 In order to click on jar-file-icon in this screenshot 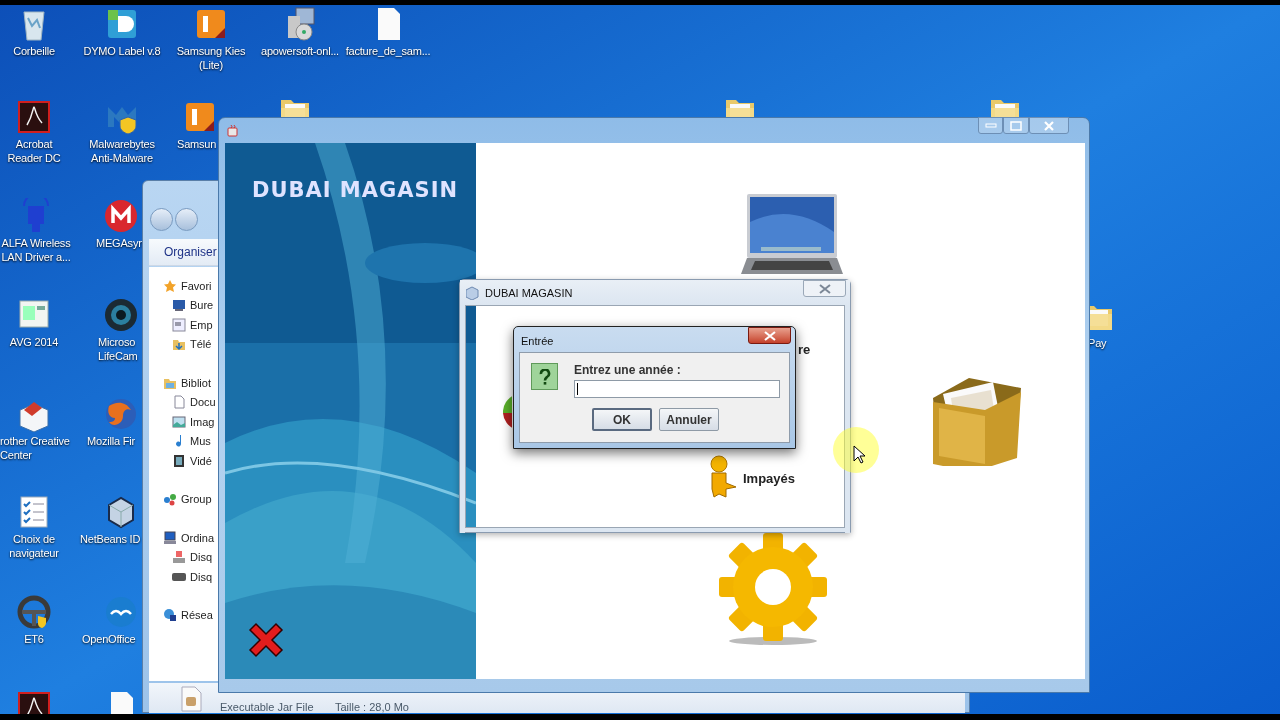, I will do `click(191, 699)`.